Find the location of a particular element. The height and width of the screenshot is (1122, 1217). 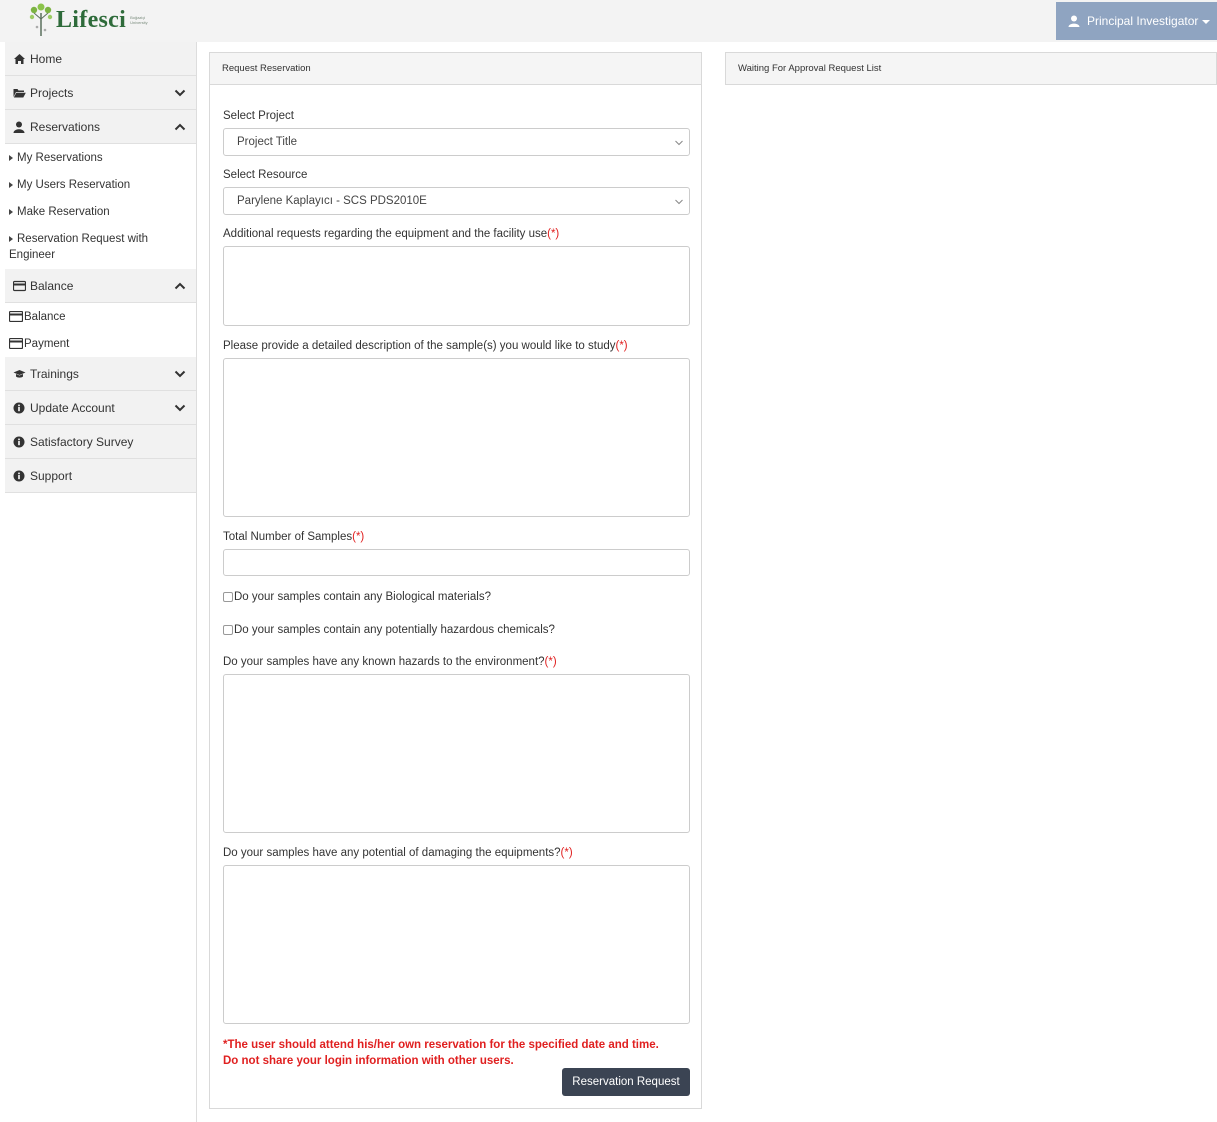

tree-logo-icon is located at coordinates (41, 19).